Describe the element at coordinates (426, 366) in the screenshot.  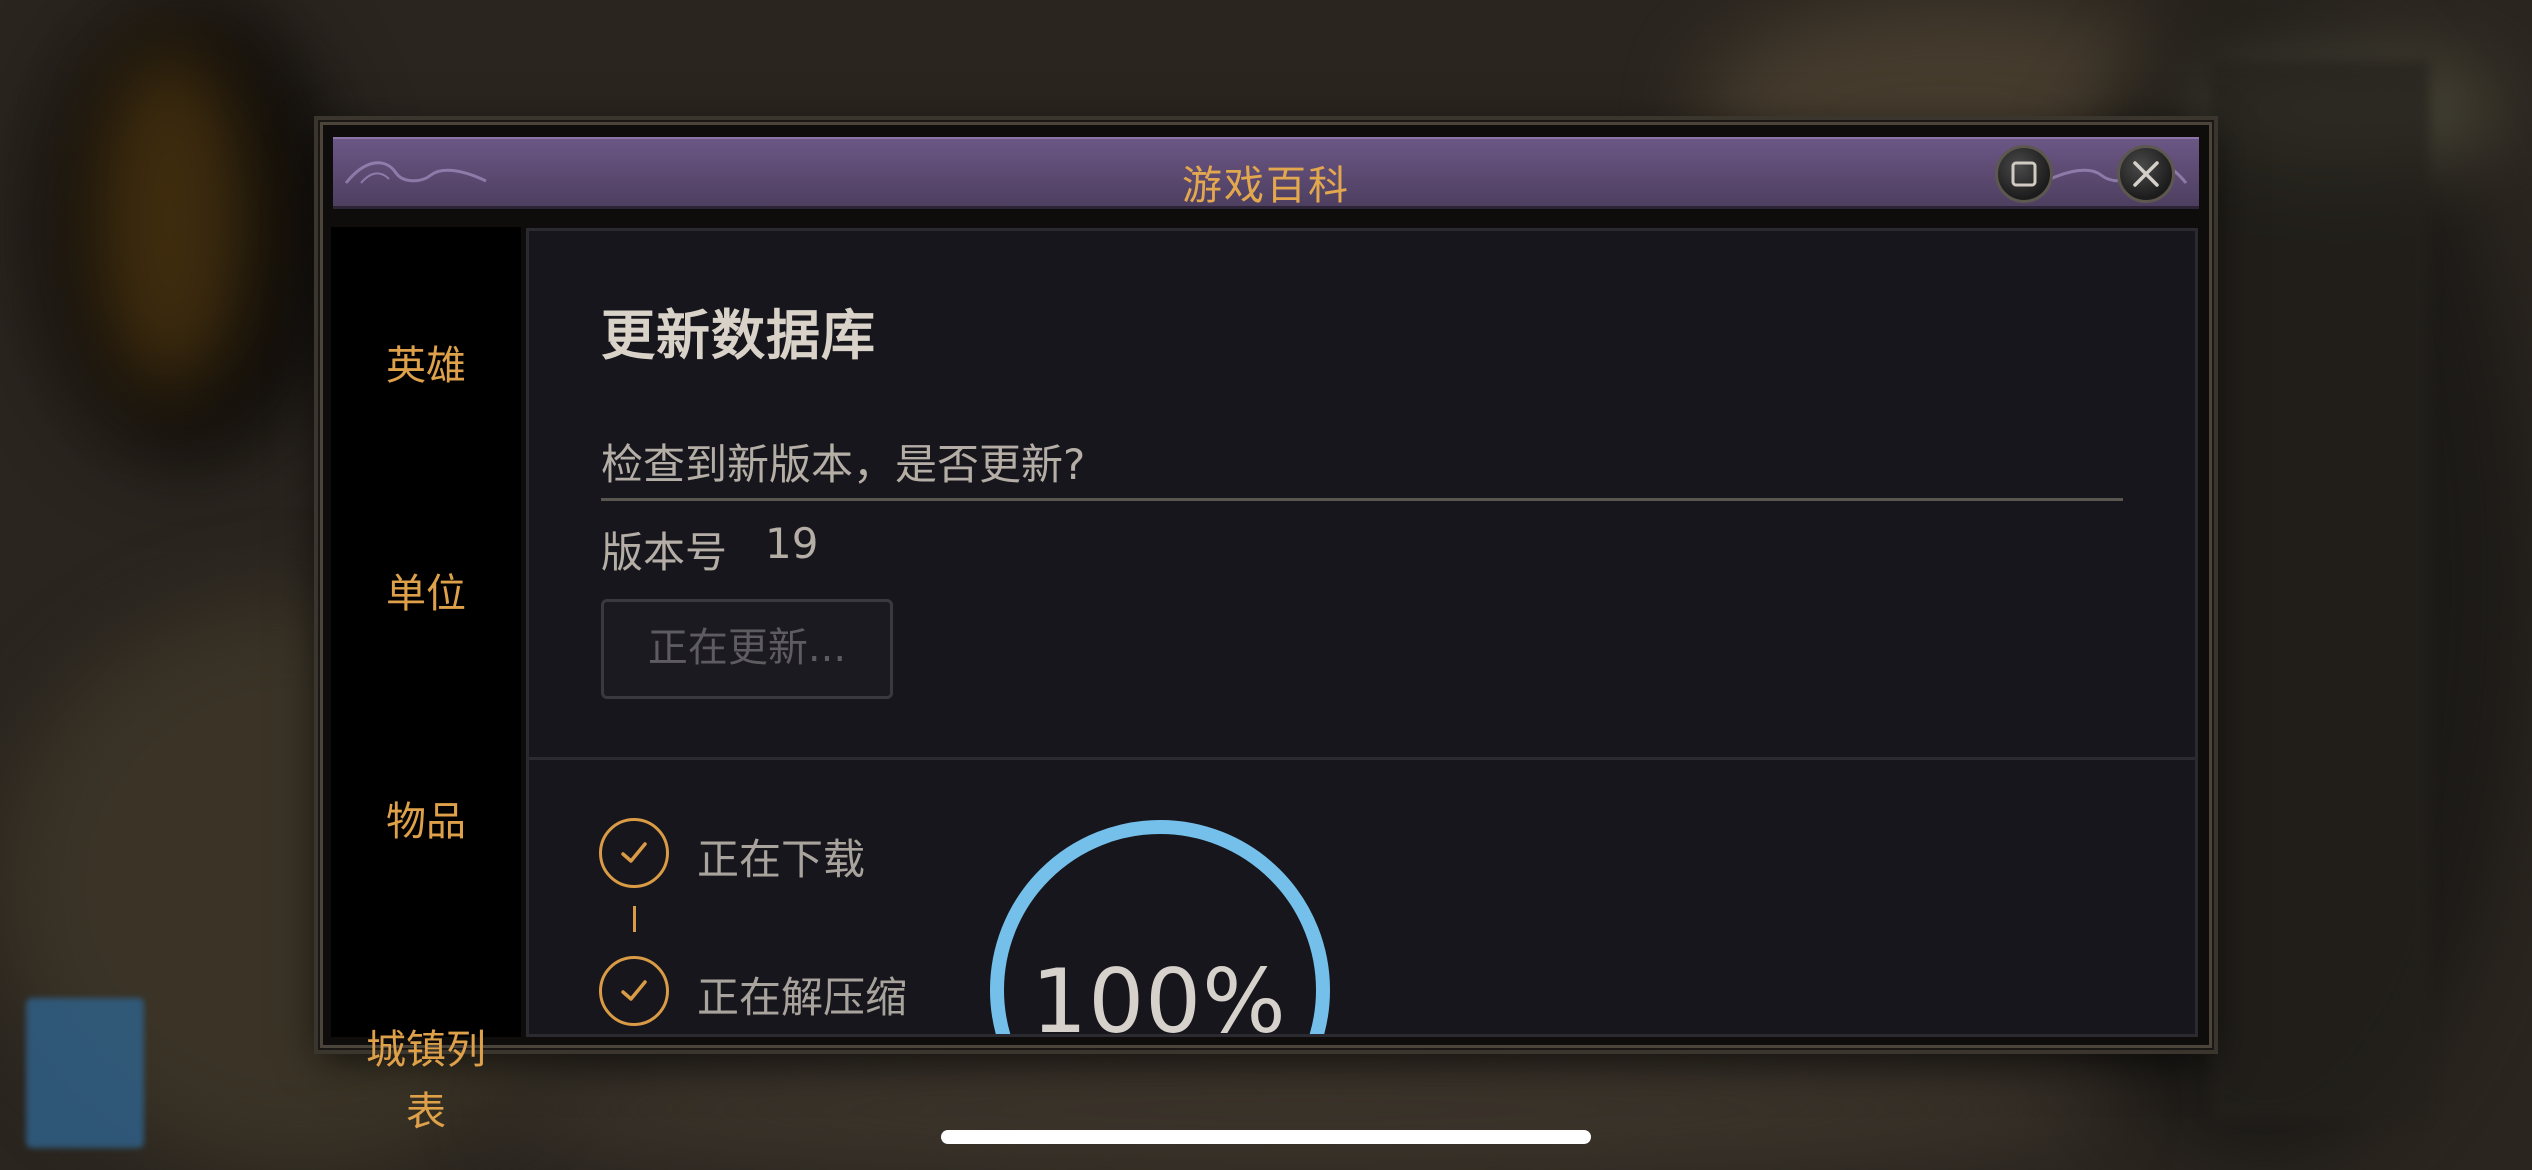
I see `sidebar-item-heroes: 英雄` at that location.